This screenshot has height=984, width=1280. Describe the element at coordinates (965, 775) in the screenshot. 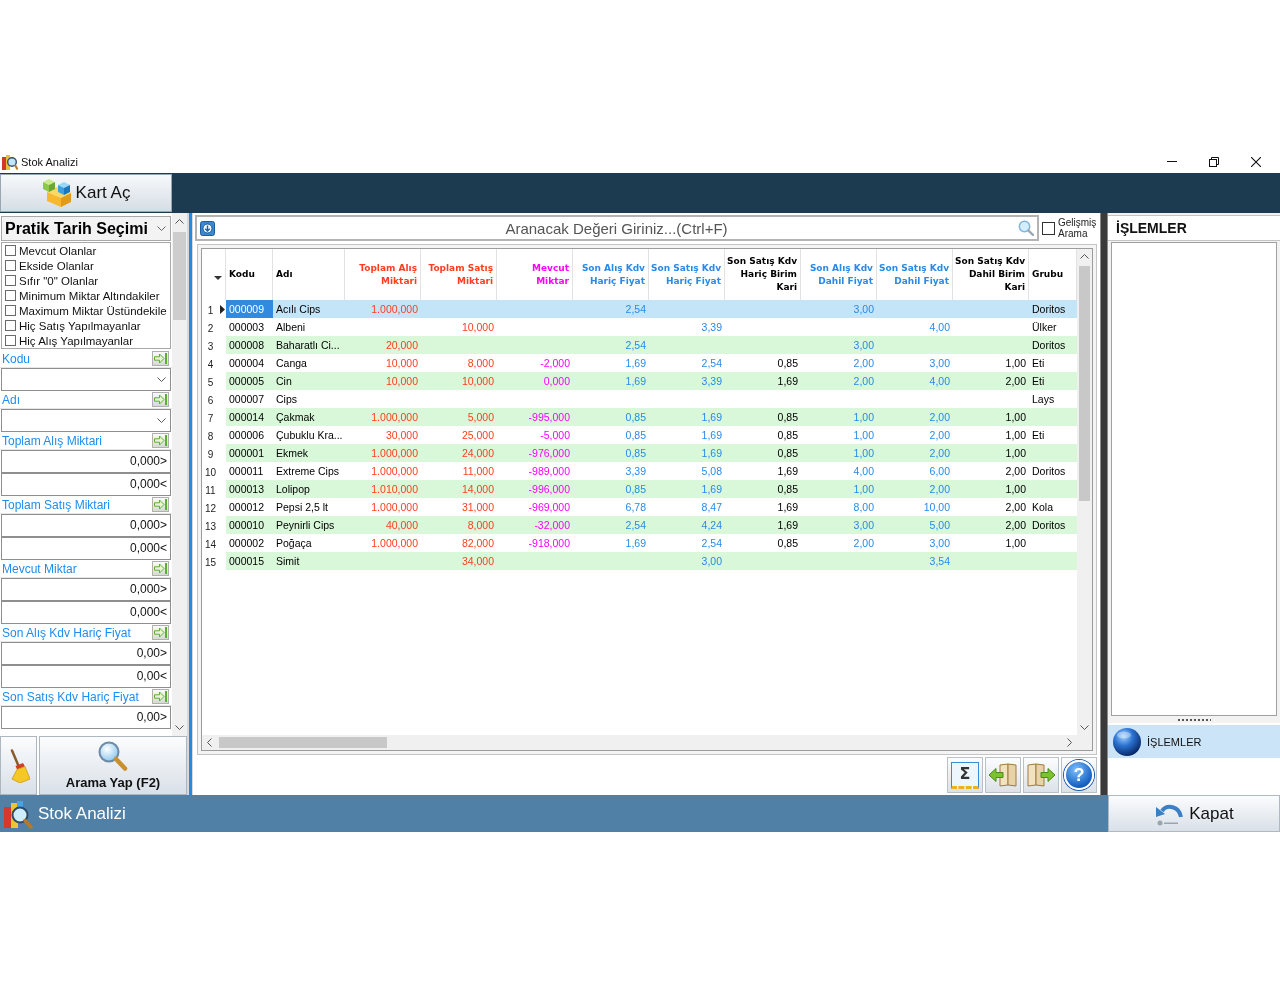

I see `sum-button: Σ` at that location.